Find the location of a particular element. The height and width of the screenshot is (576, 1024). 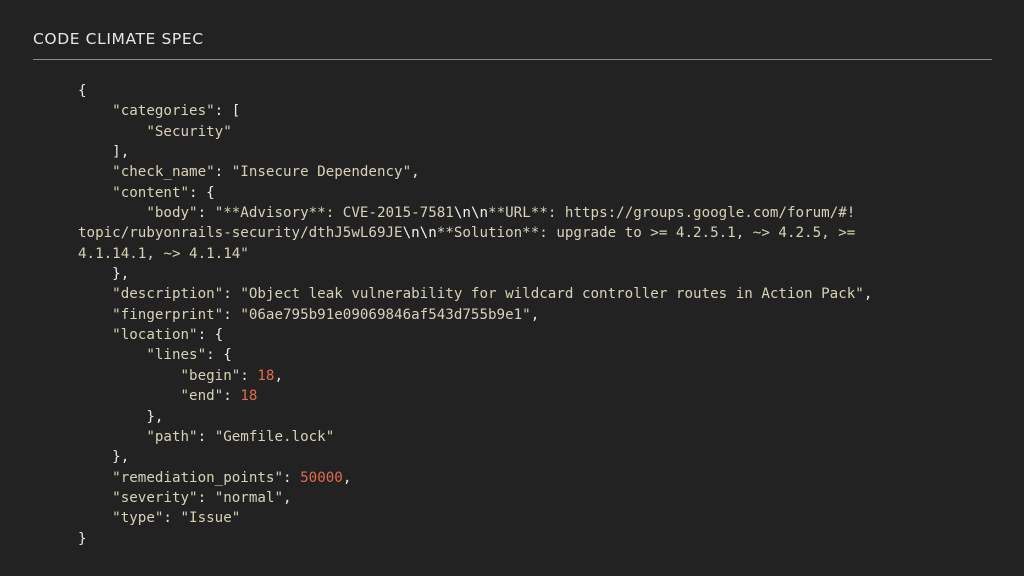

code-string-token: "Security" is located at coordinates (189, 131).